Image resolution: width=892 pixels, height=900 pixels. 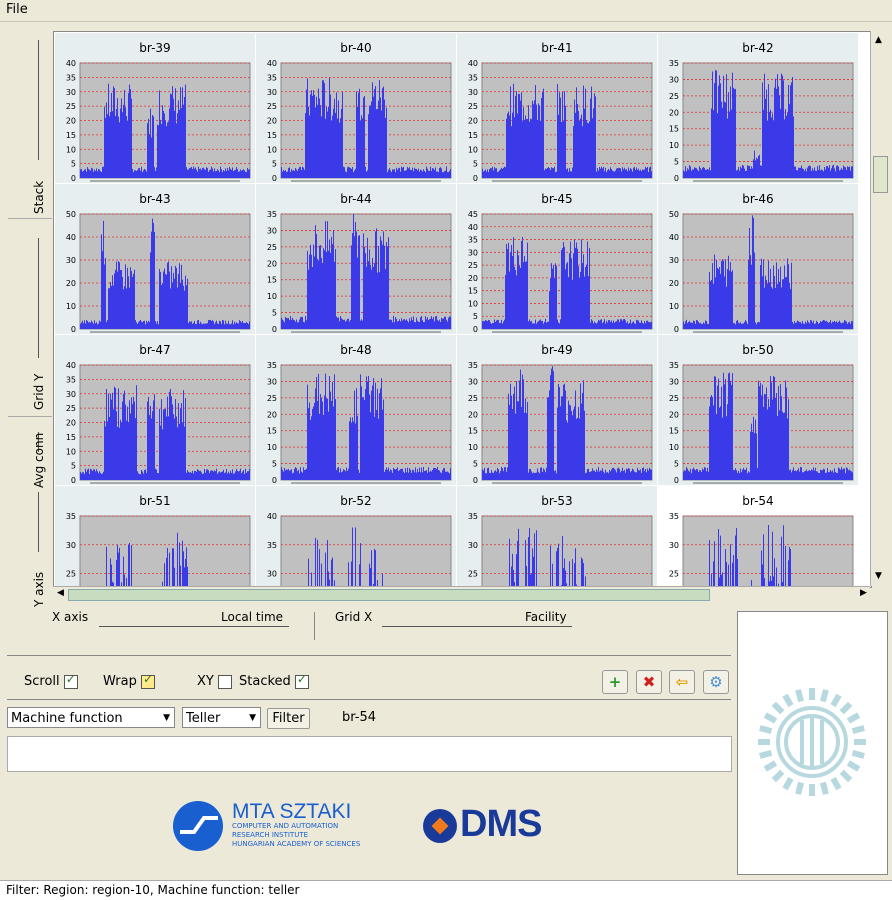 I want to click on sztaki-sub-1: COMPUTER AND AUTOMATION, so click(x=285, y=826).